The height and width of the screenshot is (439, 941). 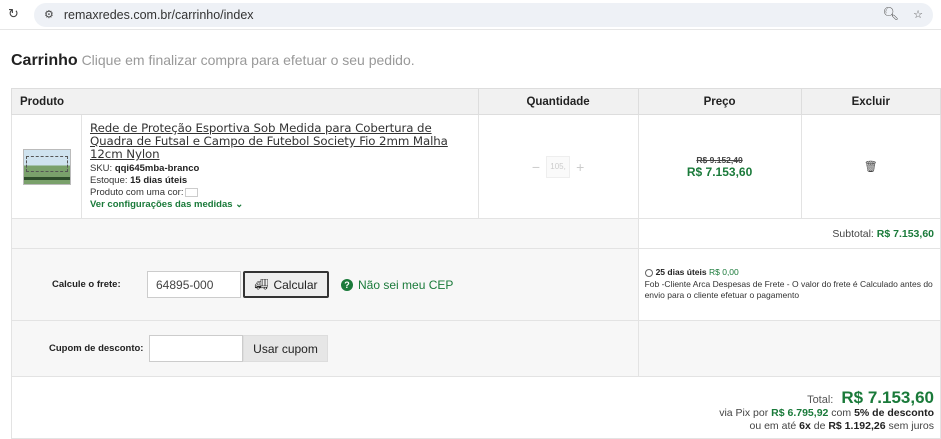 I want to click on shipping-option: 25 dias úteis R$ 0,00, so click(x=789, y=273).